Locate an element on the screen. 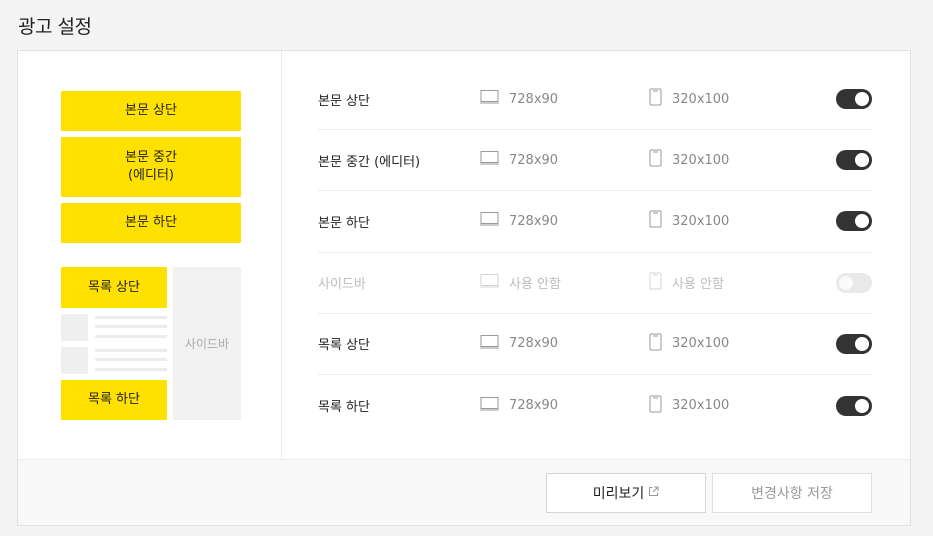 This screenshot has height=536, width=933. ad-slot-row: 본문 상단 728x90 320x100 is located at coordinates (595, 100).